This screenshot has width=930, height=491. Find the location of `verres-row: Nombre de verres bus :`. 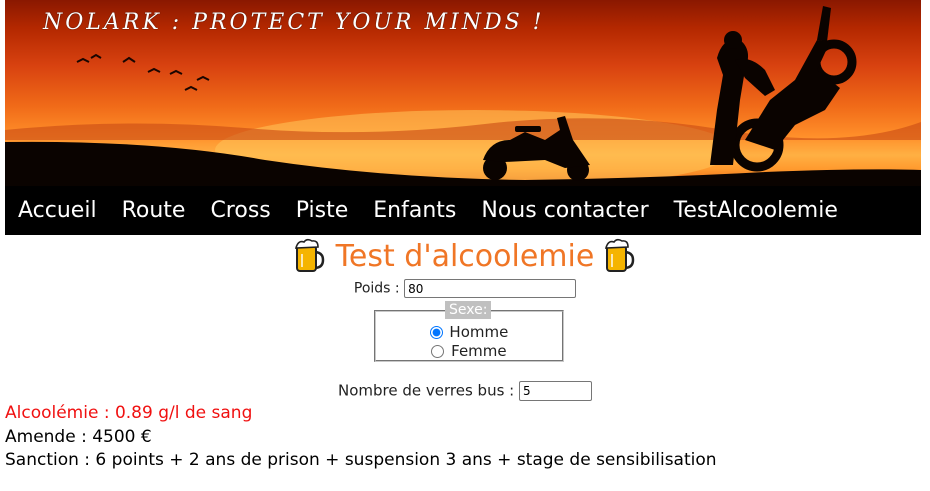

verres-row: Nombre de verres bus : is located at coordinates (465, 391).